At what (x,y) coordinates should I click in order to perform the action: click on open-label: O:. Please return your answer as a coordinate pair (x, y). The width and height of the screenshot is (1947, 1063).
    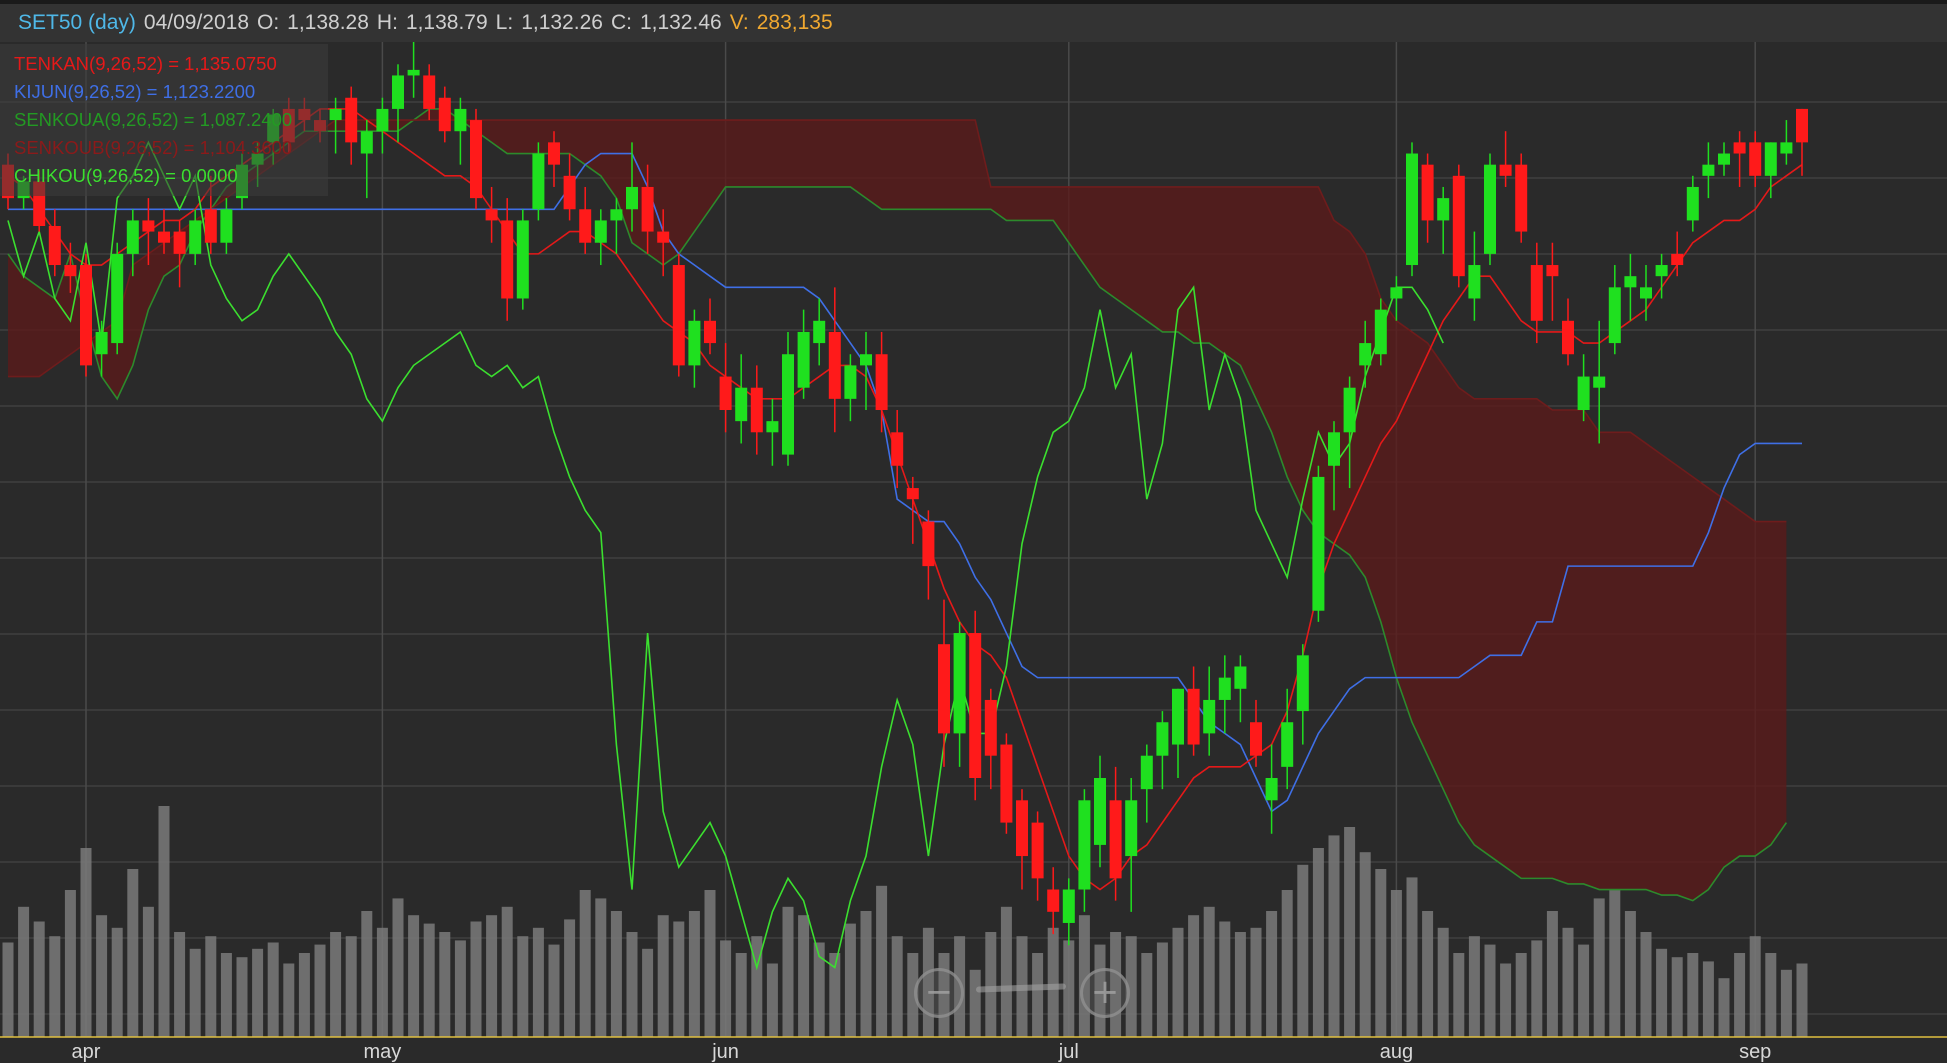
    Looking at the image, I should click on (268, 22).